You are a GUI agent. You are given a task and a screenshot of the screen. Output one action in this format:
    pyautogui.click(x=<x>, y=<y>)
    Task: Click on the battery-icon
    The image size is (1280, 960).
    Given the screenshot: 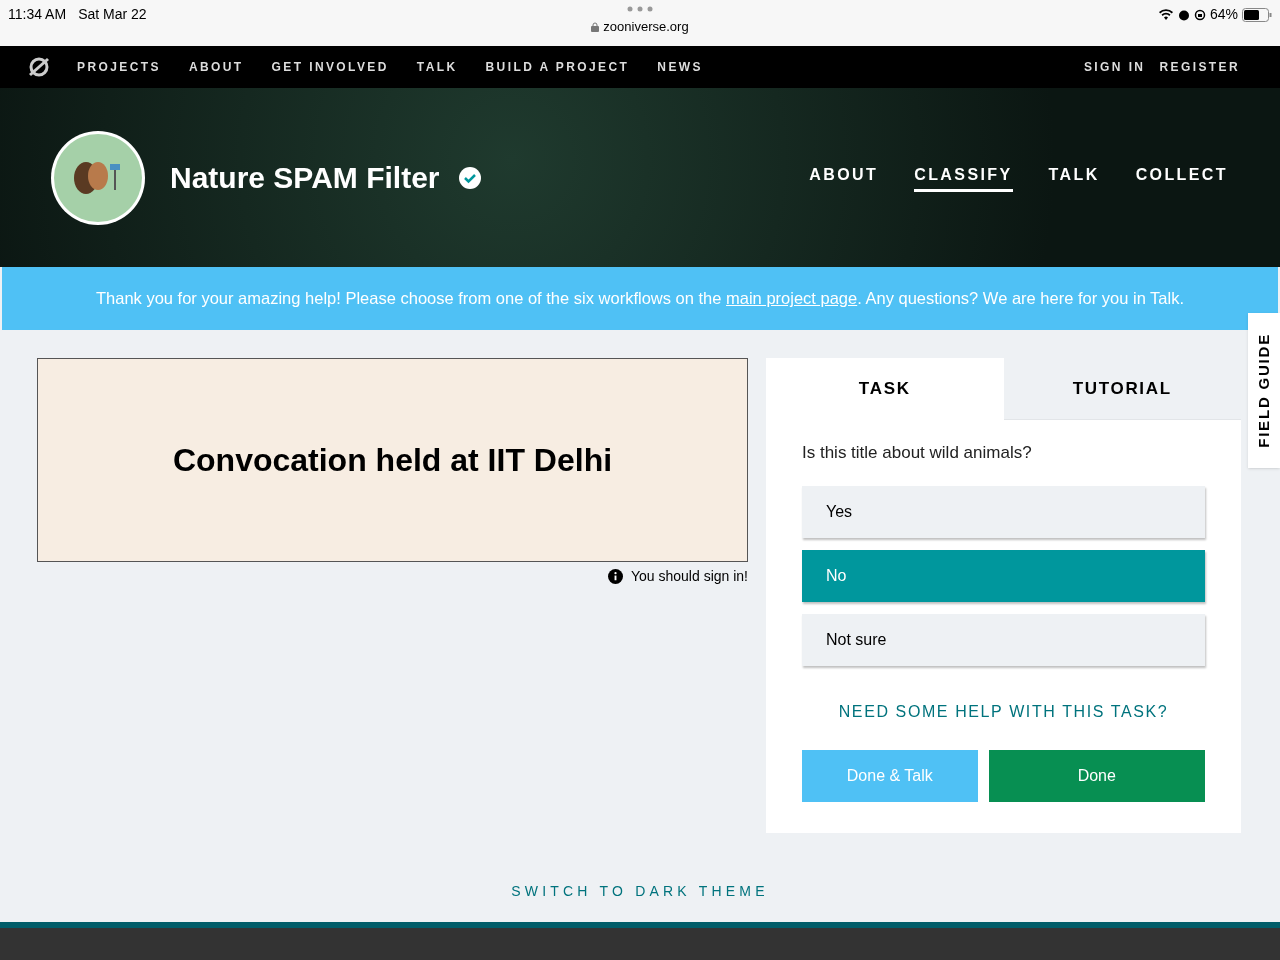 What is the action you would take?
    pyautogui.click(x=1257, y=14)
    